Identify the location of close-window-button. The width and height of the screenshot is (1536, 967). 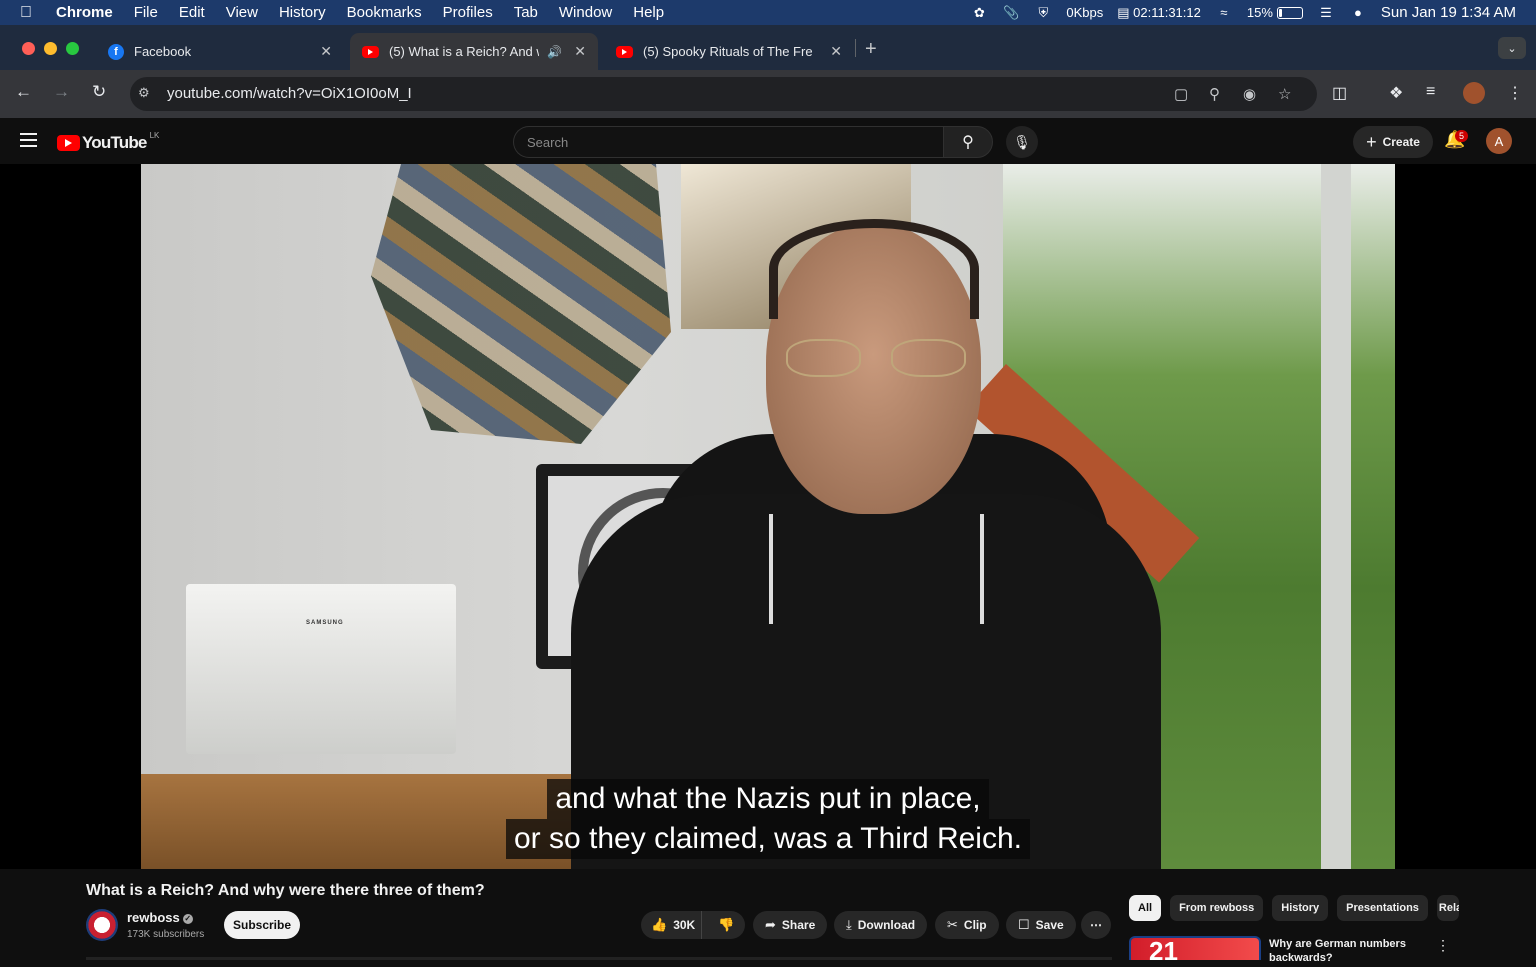
(28, 48).